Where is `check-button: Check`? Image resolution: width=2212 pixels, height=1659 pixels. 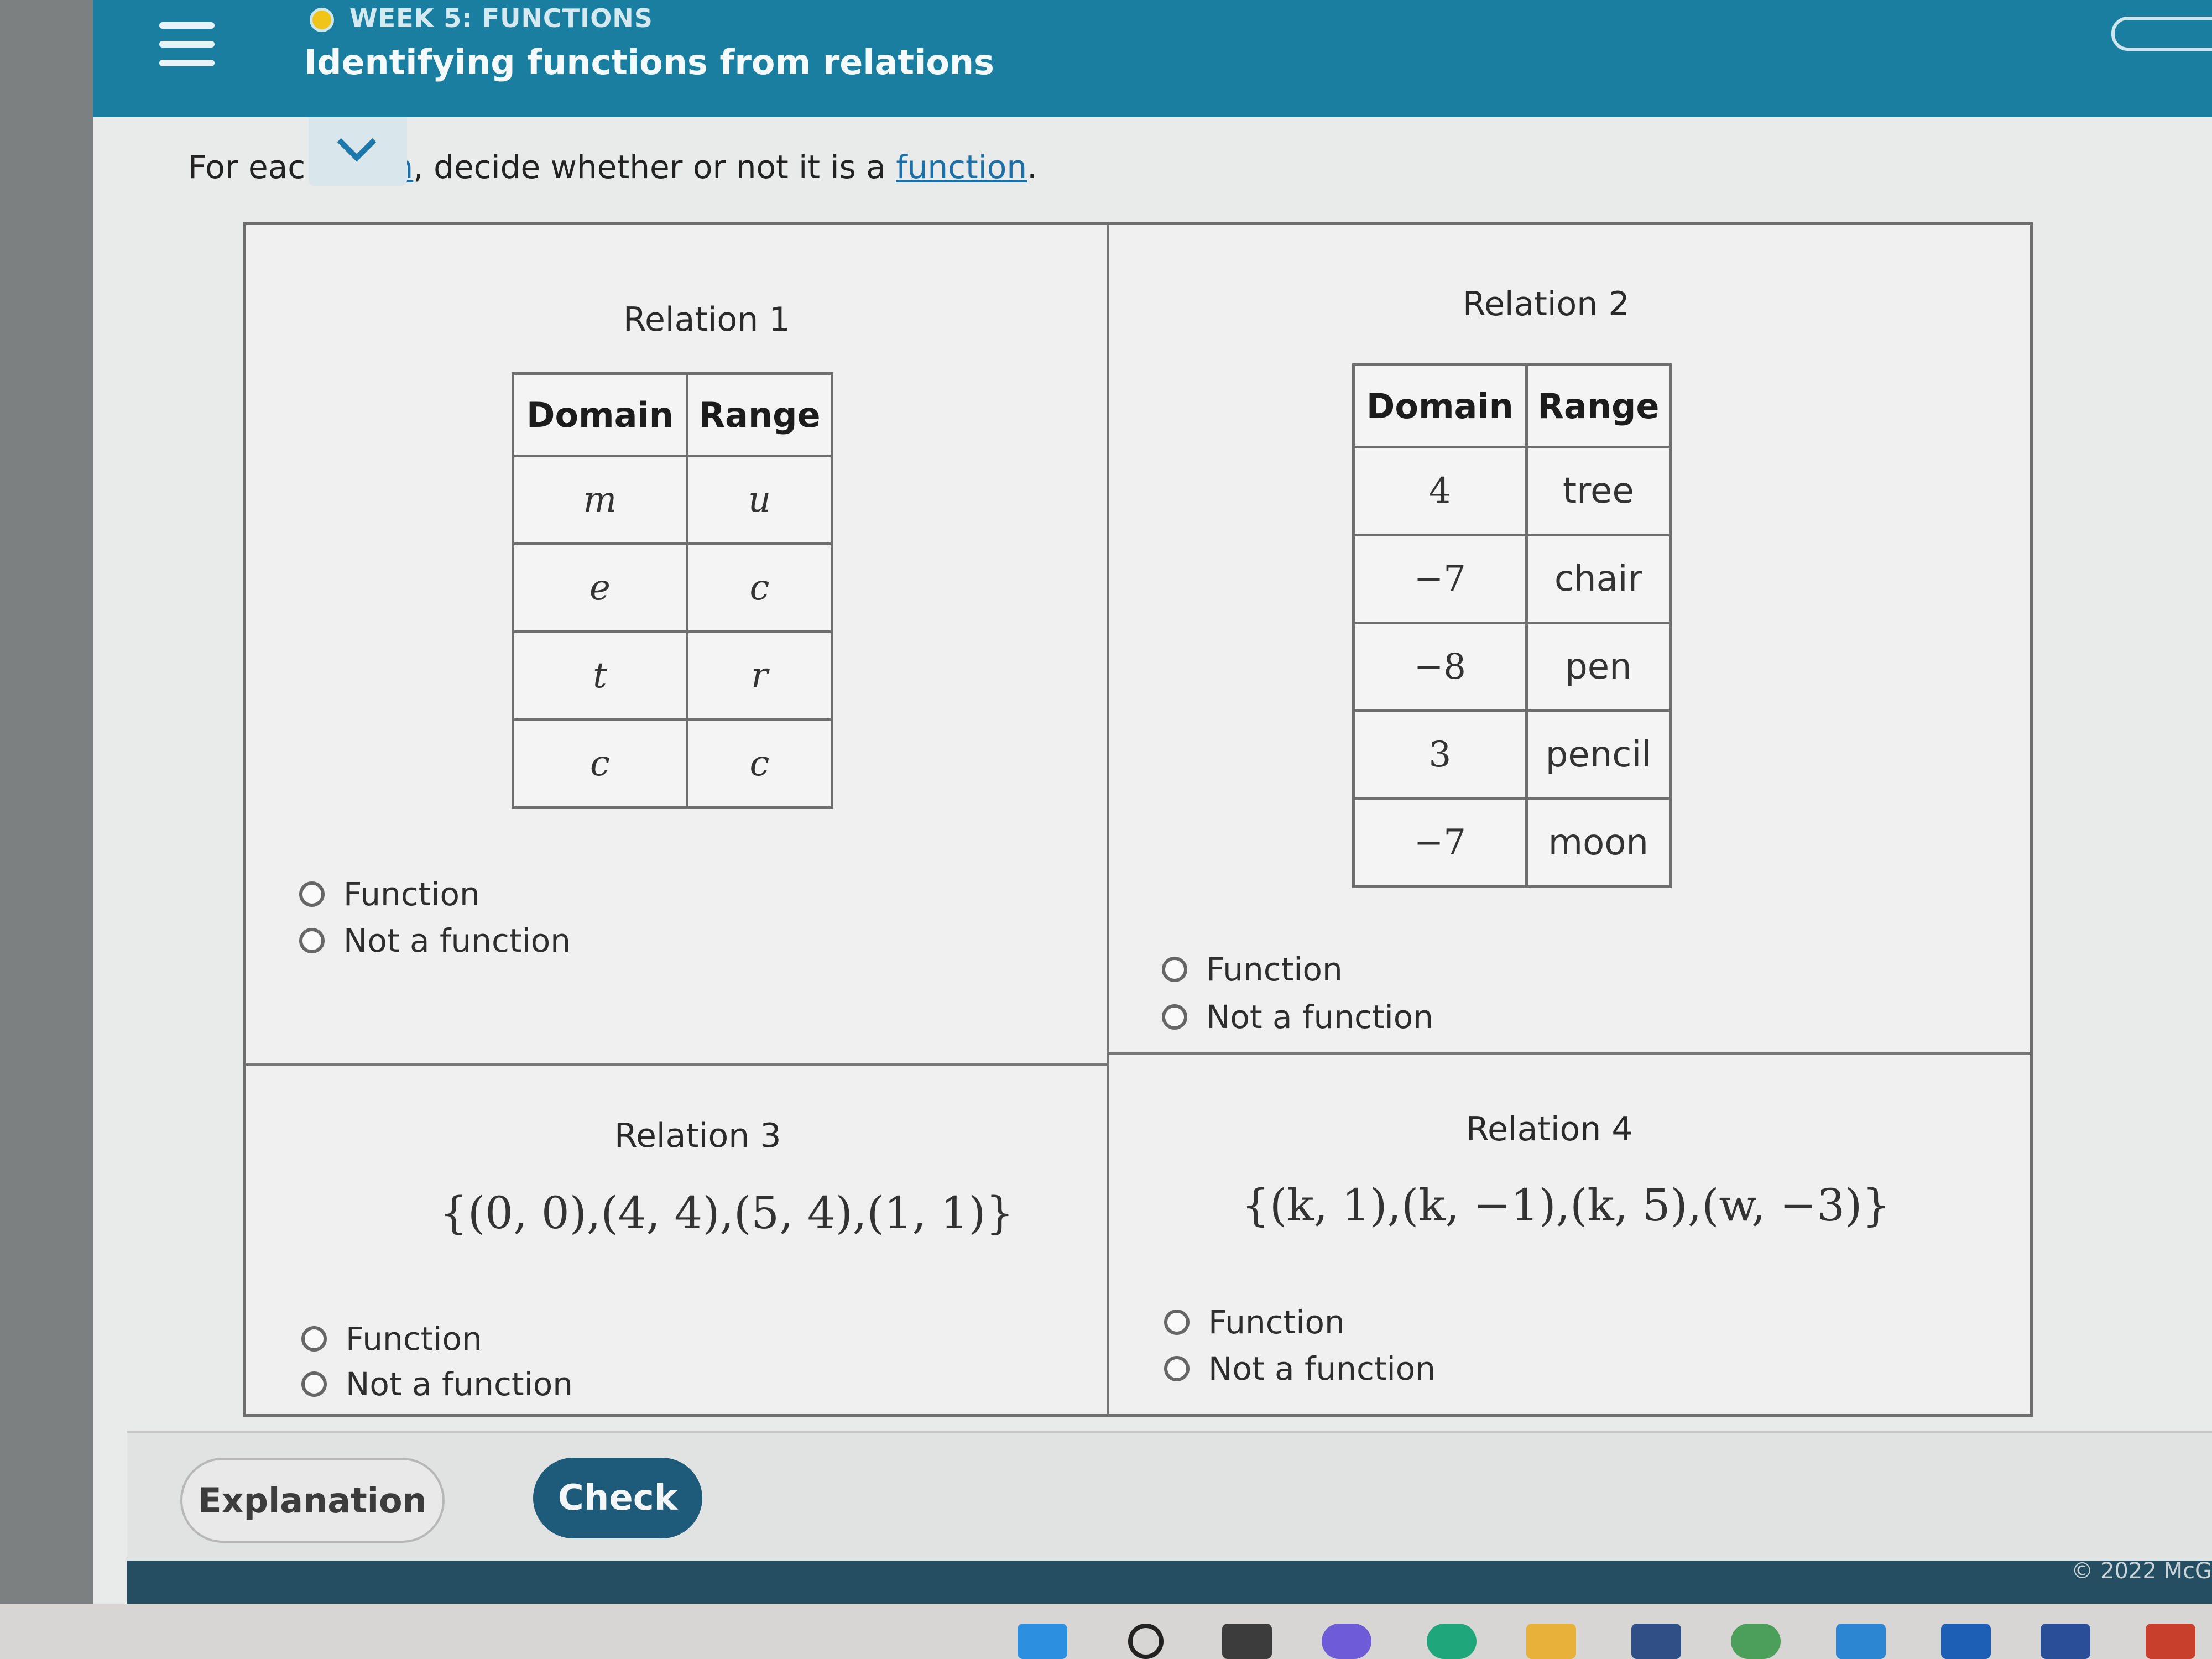
check-button: Check is located at coordinates (617, 1498).